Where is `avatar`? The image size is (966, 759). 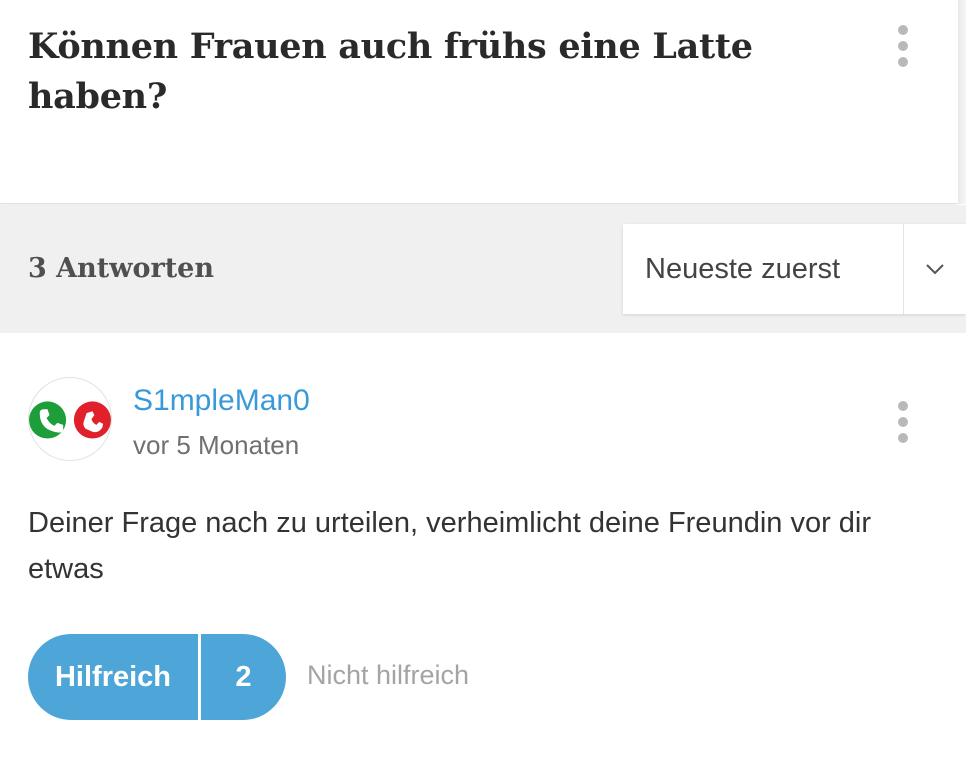 avatar is located at coordinates (70, 419).